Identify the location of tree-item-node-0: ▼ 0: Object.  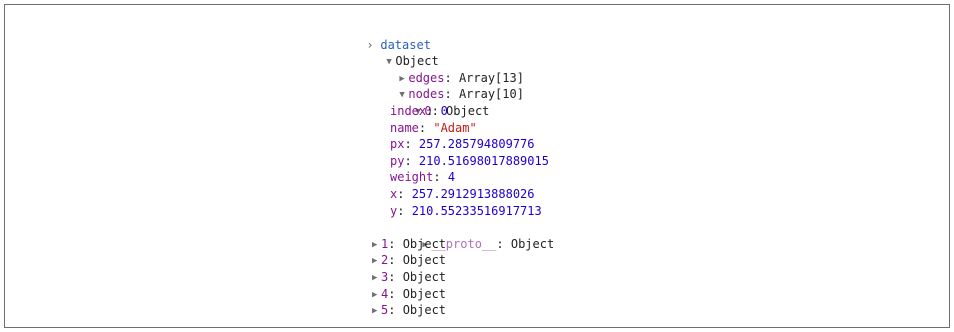
(463, 102).